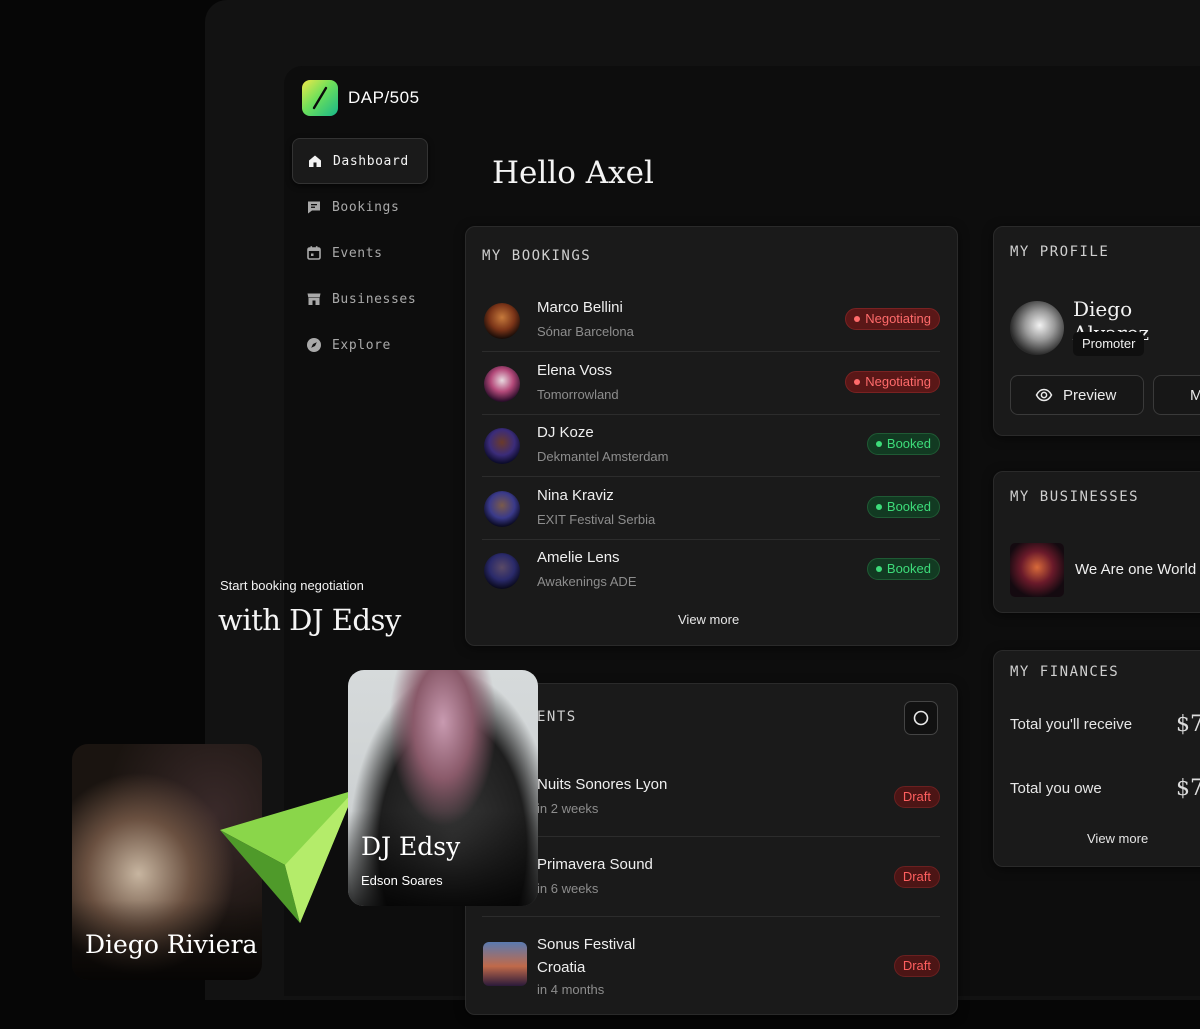  I want to click on sidebar-item-bookings: Bookings, so click(360, 207).